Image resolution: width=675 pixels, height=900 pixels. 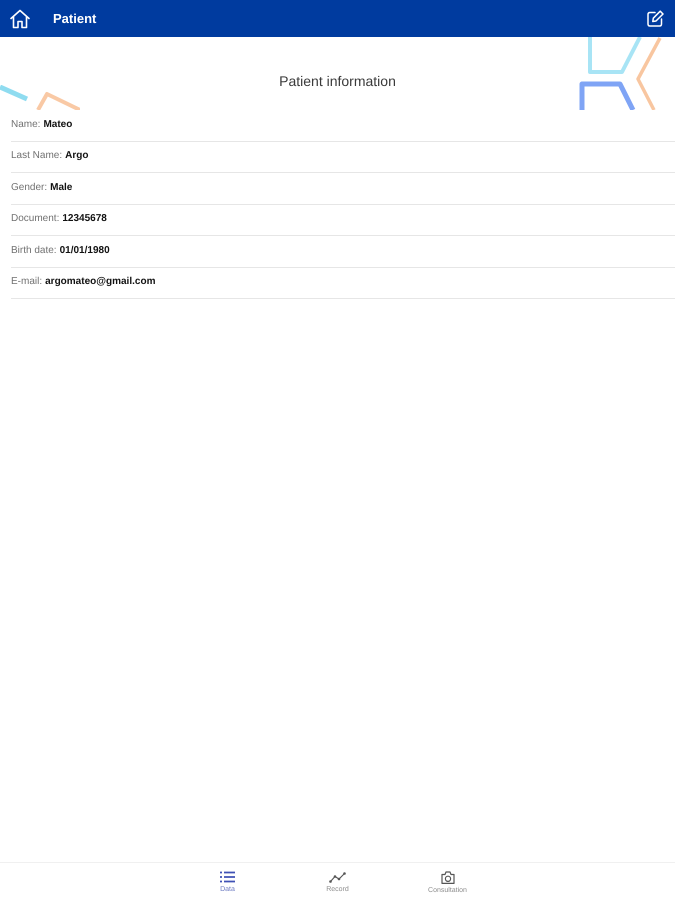 I want to click on edit-button, so click(x=655, y=18).